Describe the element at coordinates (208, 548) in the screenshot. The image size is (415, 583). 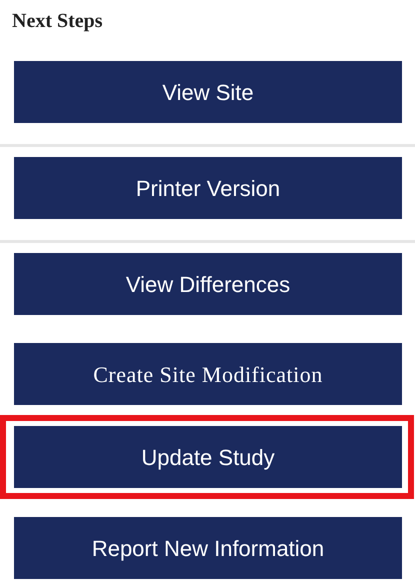
I see `nav-button: Report New Information` at that location.